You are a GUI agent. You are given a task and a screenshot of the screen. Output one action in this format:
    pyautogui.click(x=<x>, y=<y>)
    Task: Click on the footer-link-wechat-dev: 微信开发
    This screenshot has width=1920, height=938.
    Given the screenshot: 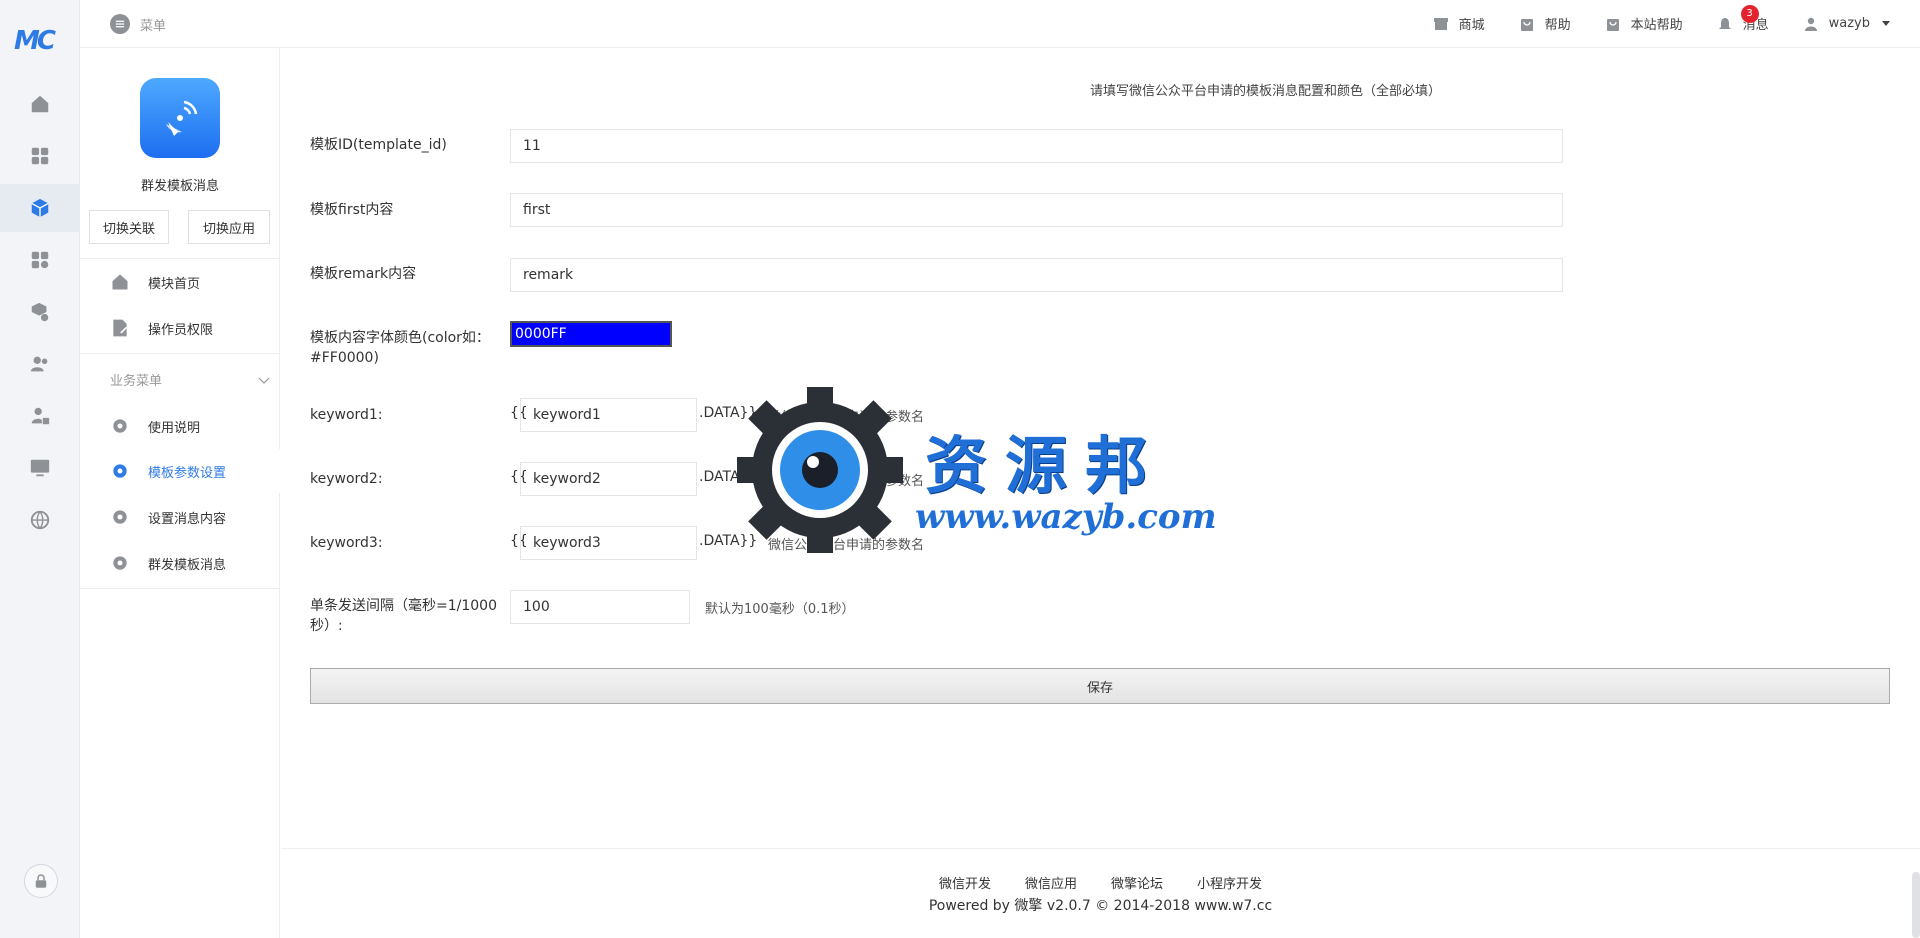 What is the action you would take?
    pyautogui.click(x=965, y=882)
    